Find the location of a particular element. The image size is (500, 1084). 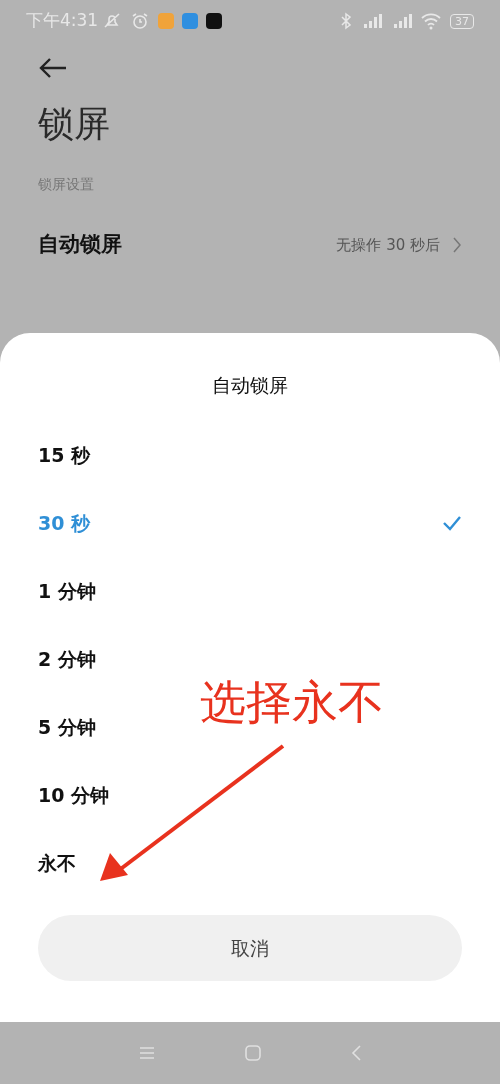

page-title: 锁屏 is located at coordinates (74, 124).